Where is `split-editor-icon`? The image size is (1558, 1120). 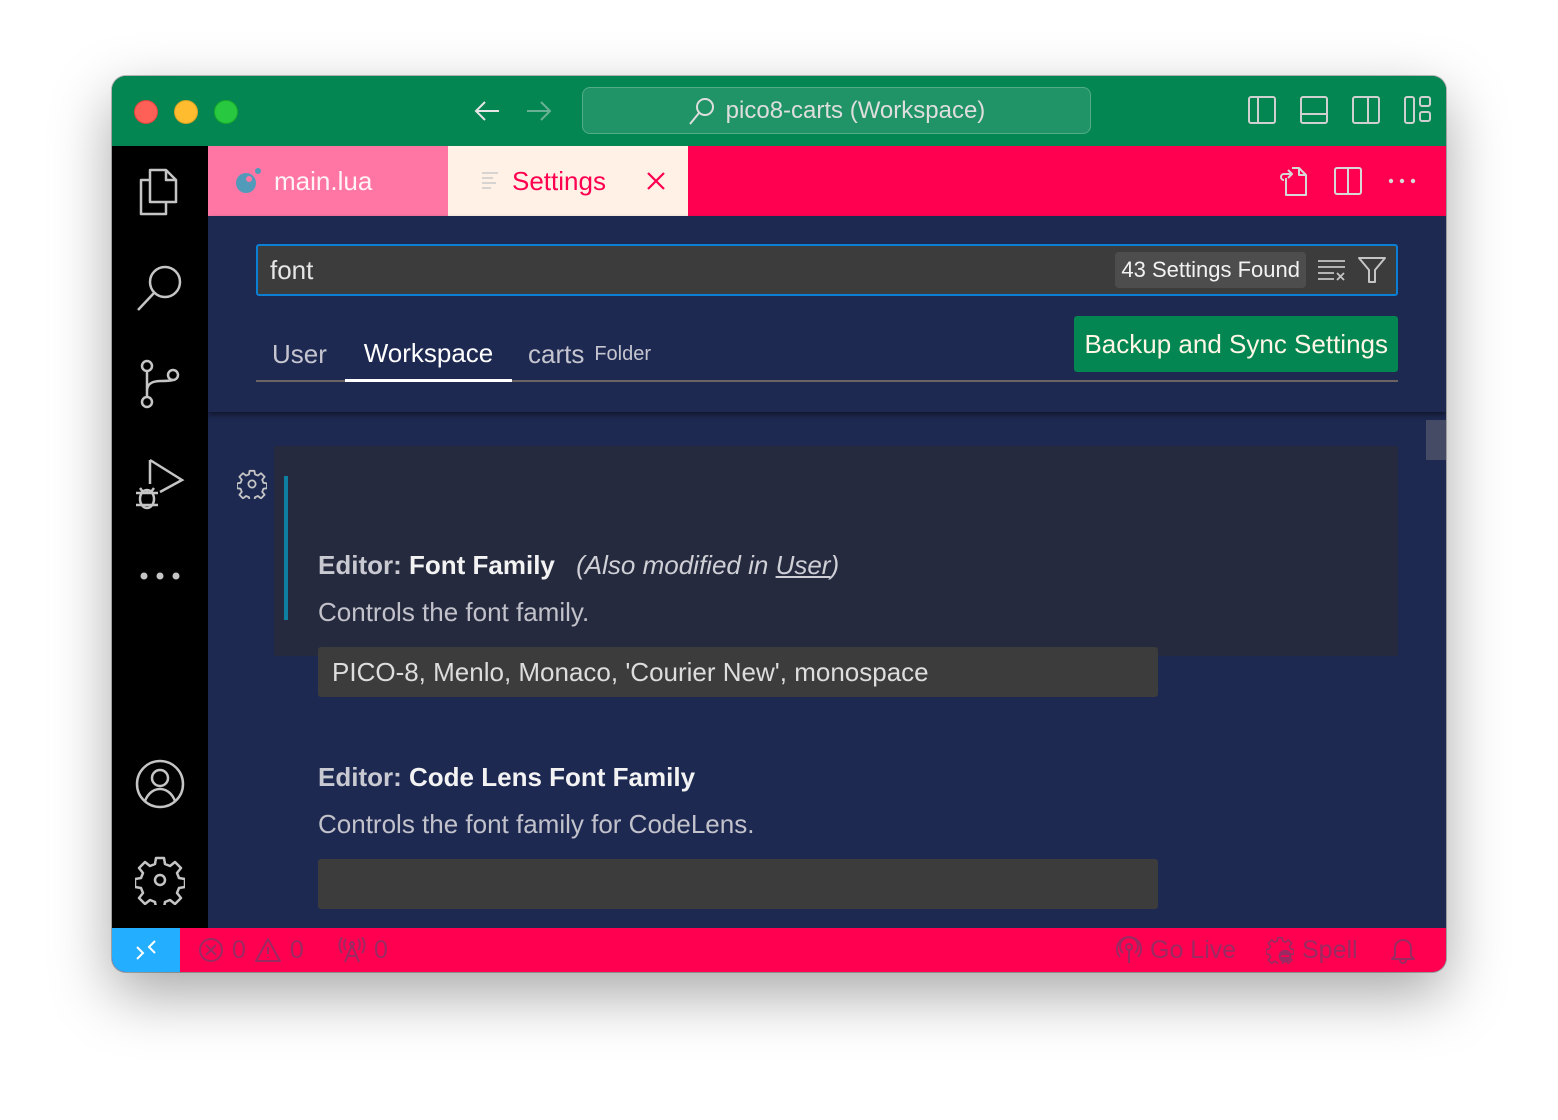 split-editor-icon is located at coordinates (1348, 181).